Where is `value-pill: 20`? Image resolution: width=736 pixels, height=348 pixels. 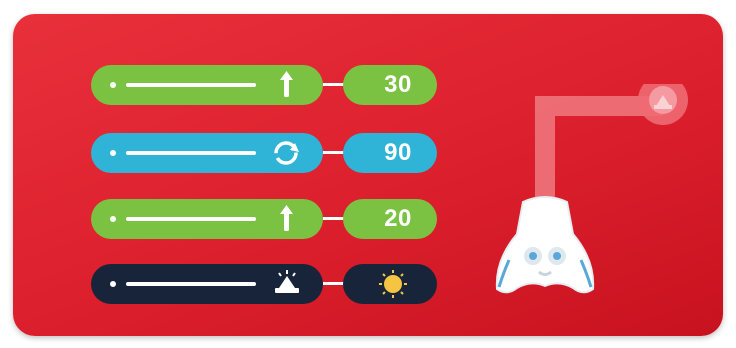 value-pill: 20 is located at coordinates (390, 219).